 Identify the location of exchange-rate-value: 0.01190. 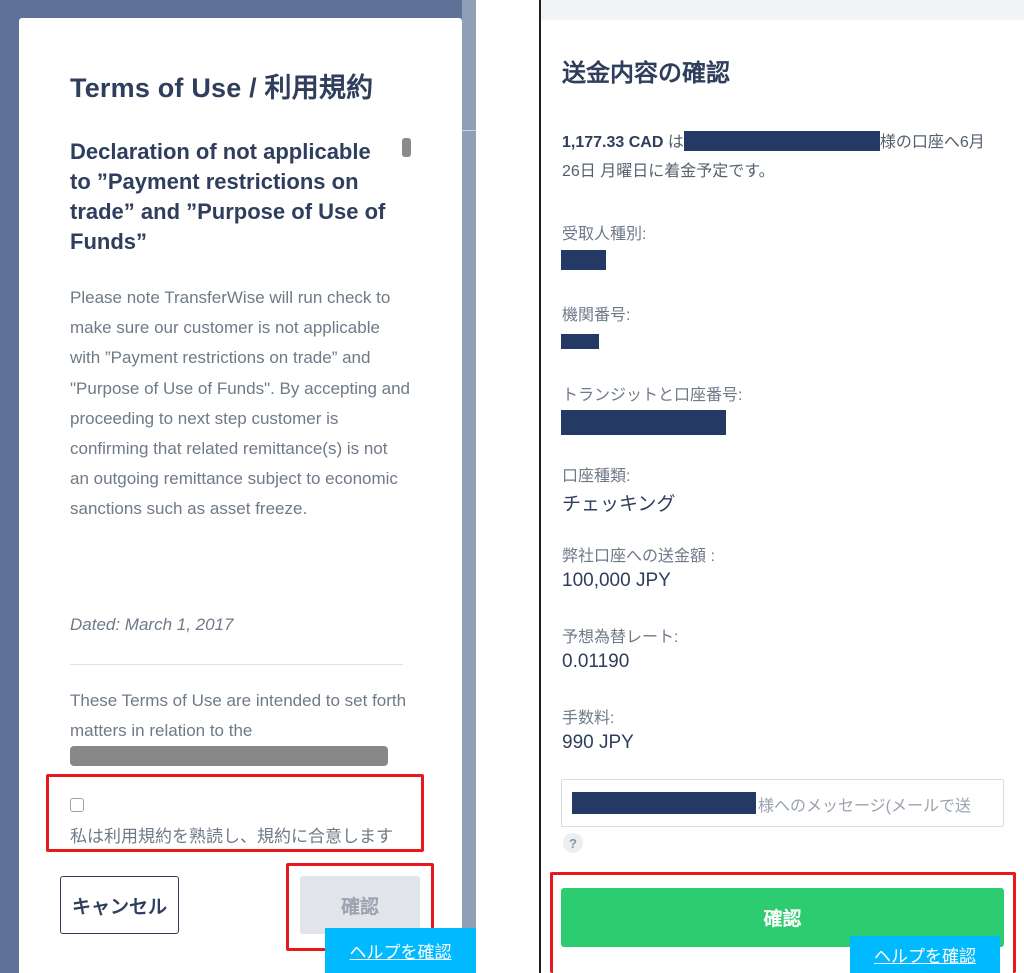
(596, 661).